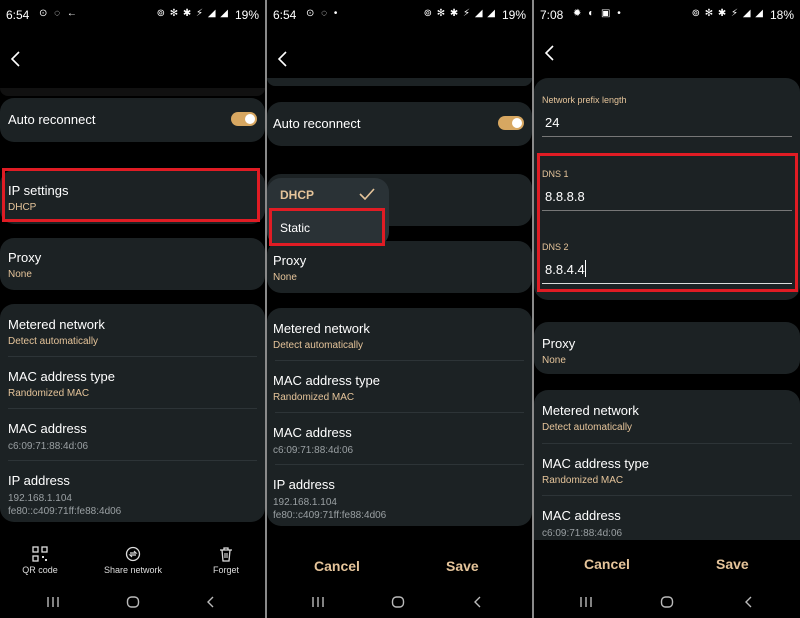 The width and height of the screenshot is (800, 618). Describe the element at coordinates (552, 122) in the screenshot. I see `prefix-length-input: 24` at that location.